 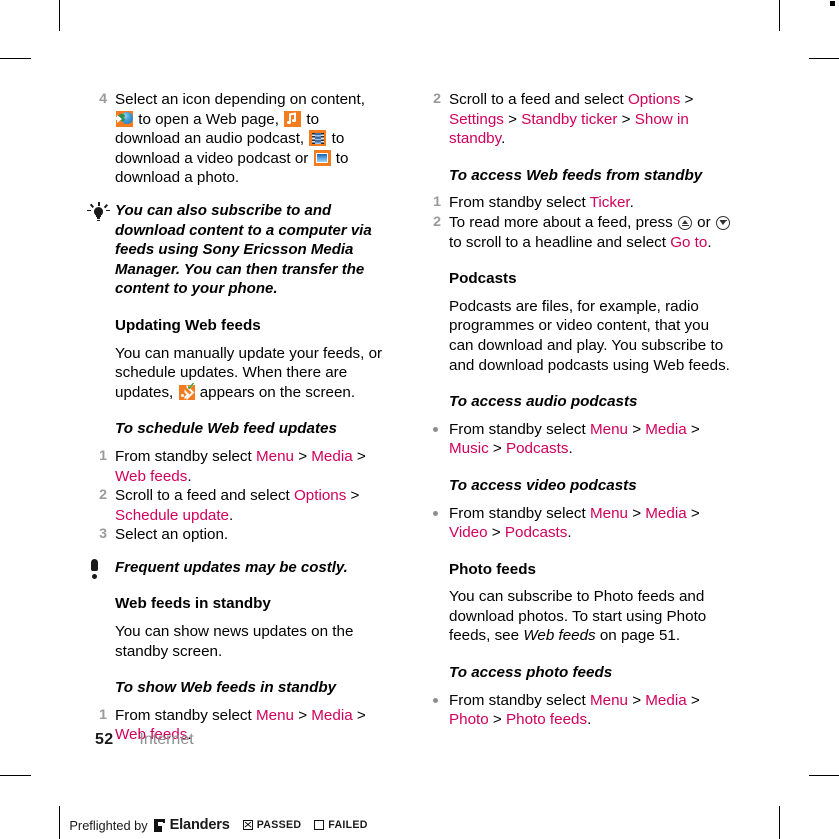 What do you see at coordinates (151, 476) in the screenshot?
I see `menu-path-item: Web feeds` at bounding box center [151, 476].